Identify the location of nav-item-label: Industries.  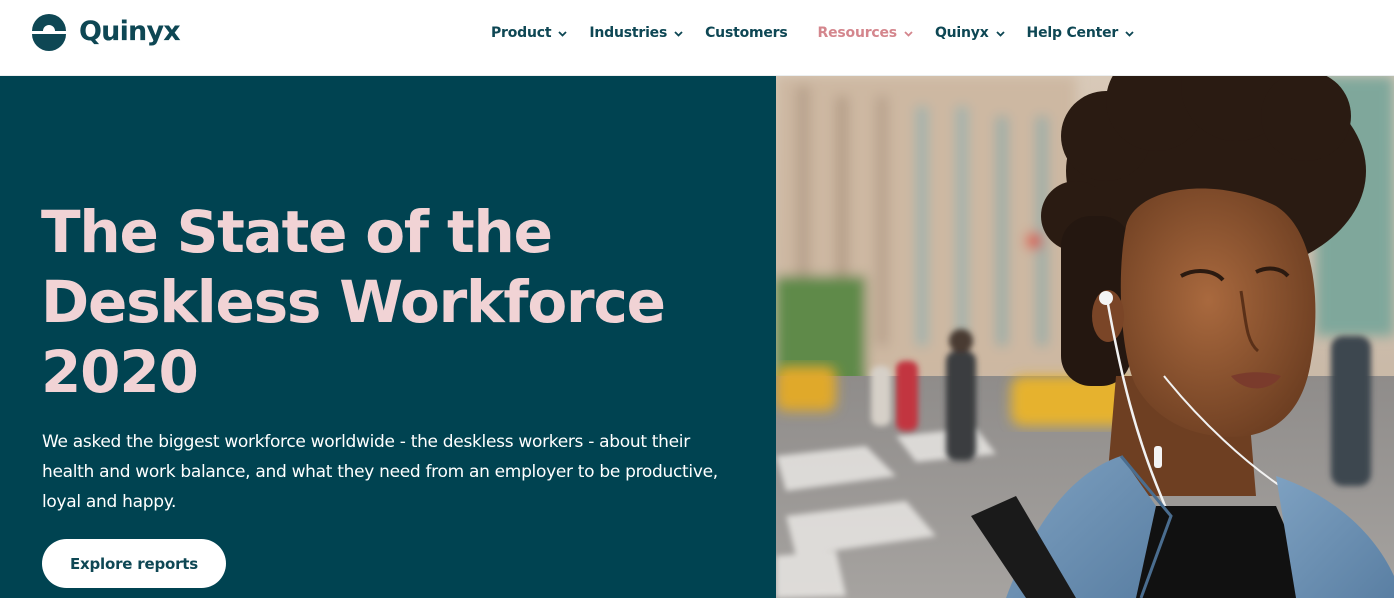
(628, 33).